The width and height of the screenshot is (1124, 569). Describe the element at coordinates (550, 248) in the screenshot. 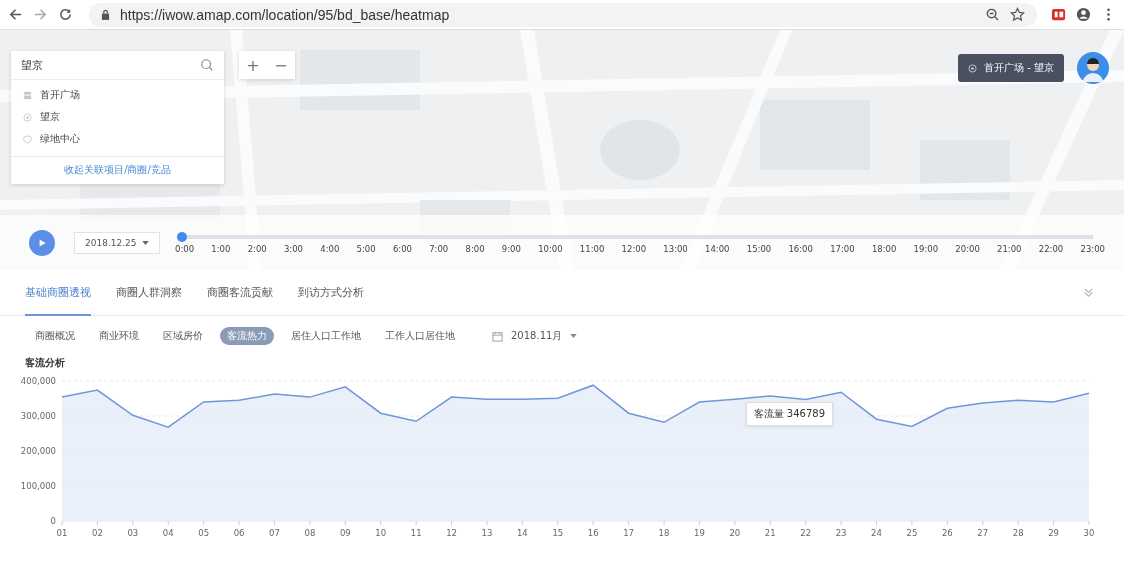

I see `hour-label: 10:00` at that location.